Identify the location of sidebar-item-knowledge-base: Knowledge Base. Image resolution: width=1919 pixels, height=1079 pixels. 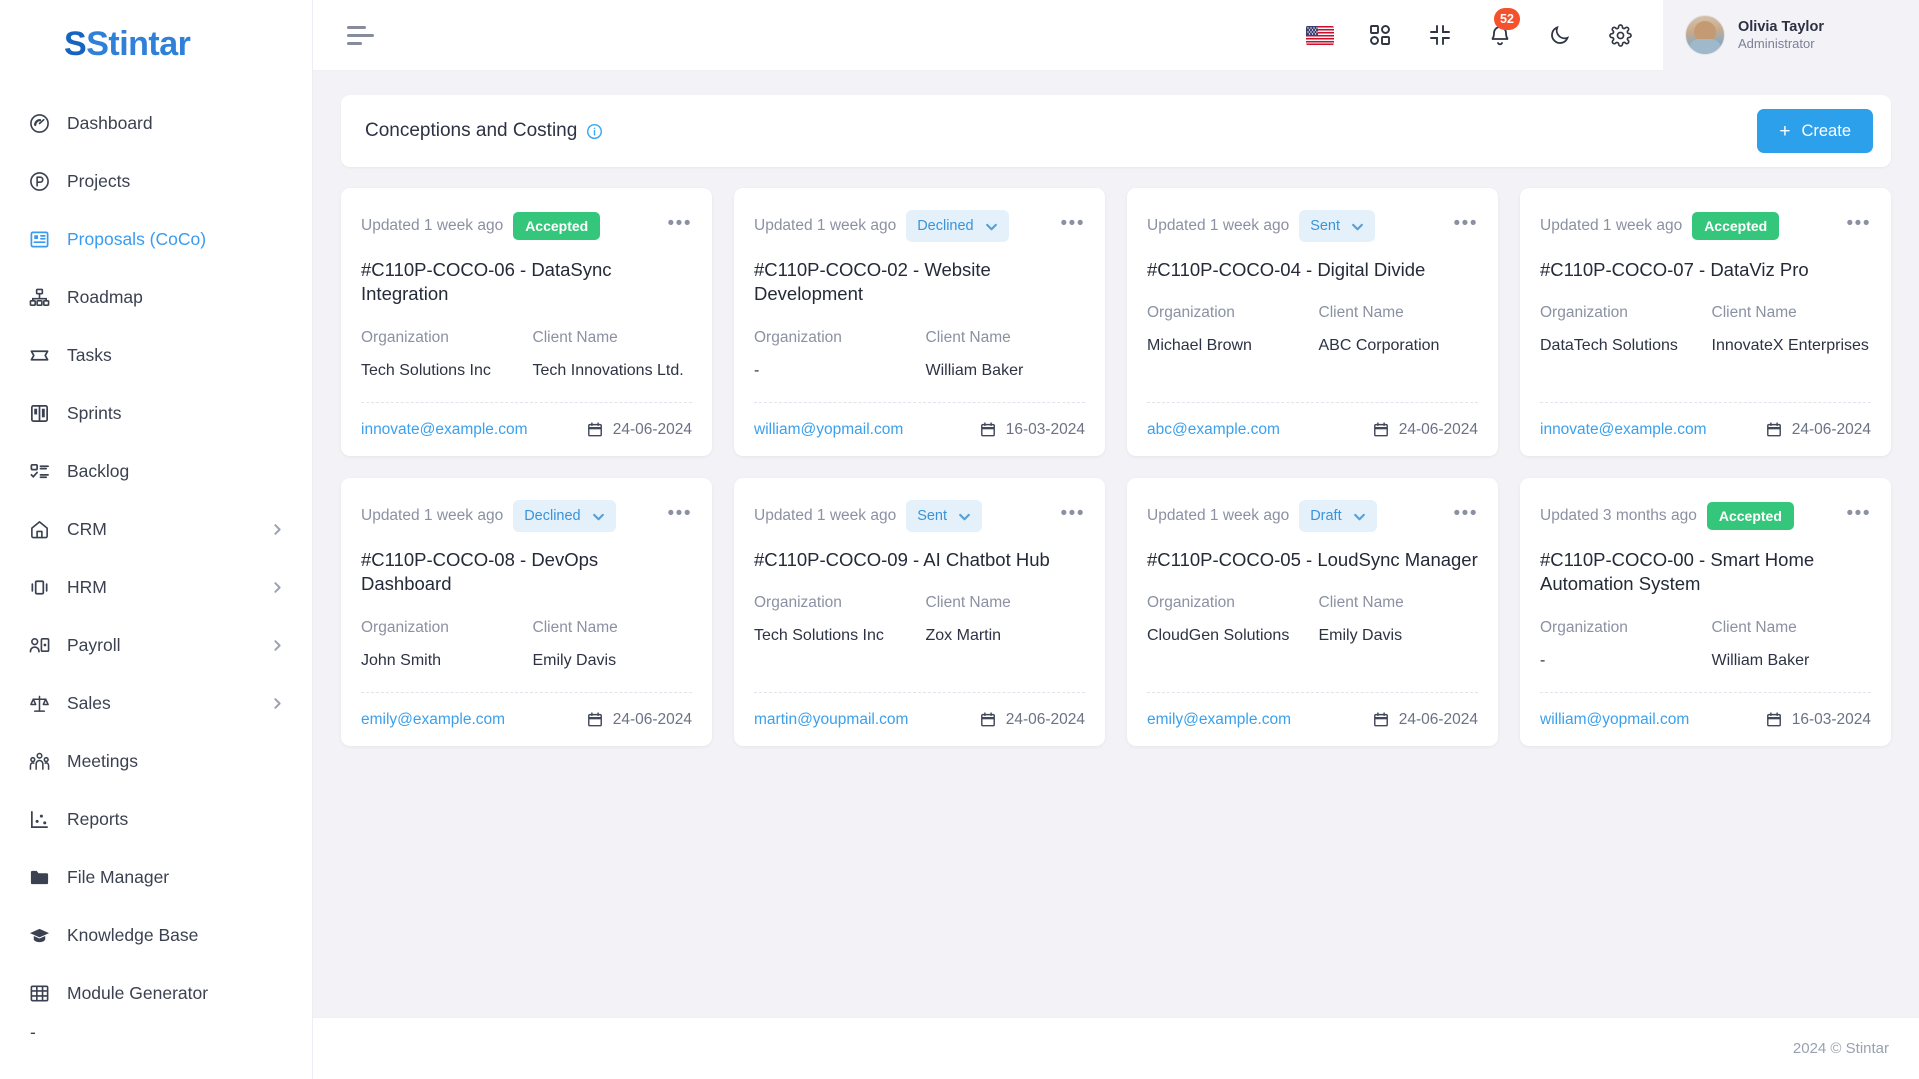
(156, 935).